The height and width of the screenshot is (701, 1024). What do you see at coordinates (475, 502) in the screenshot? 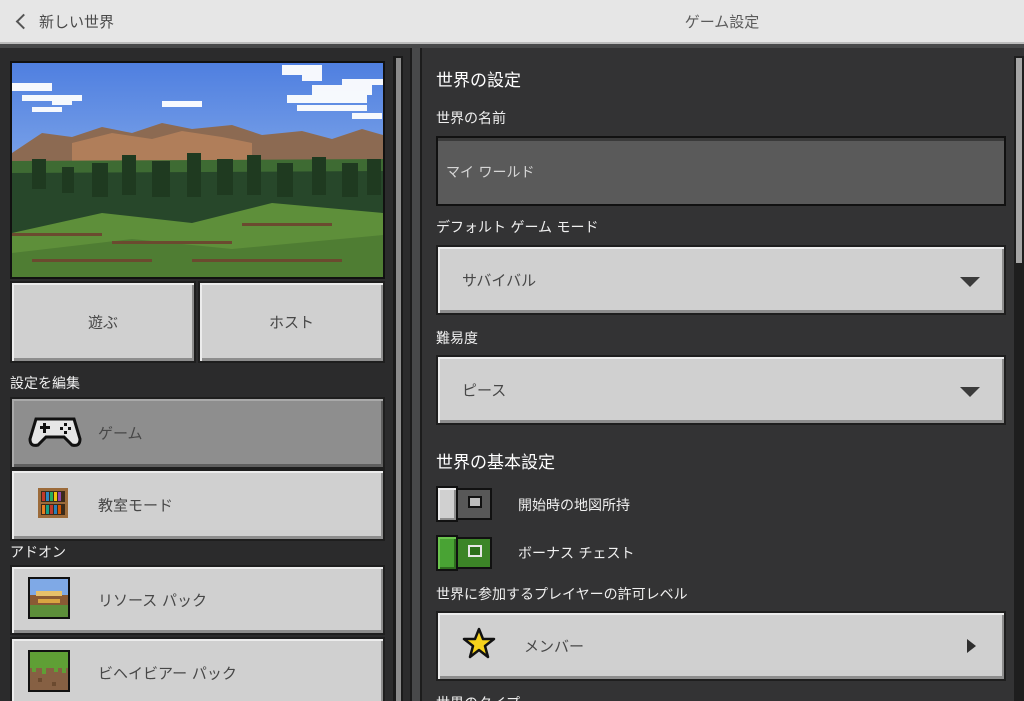
I see `toggle-off-indicator` at bounding box center [475, 502].